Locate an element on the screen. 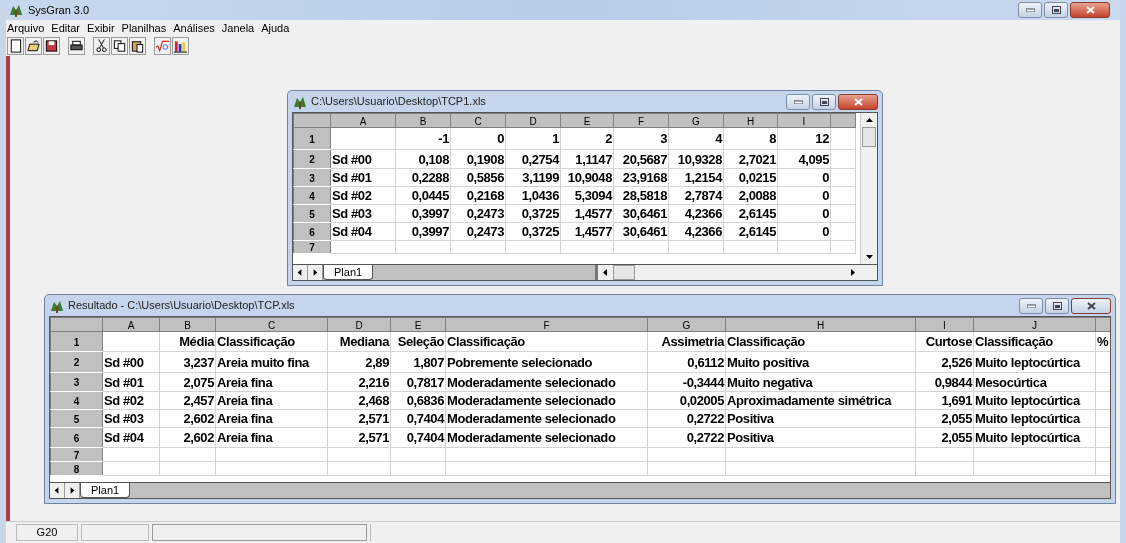 The image size is (1126, 543). new-file-button is located at coordinates (15, 46).